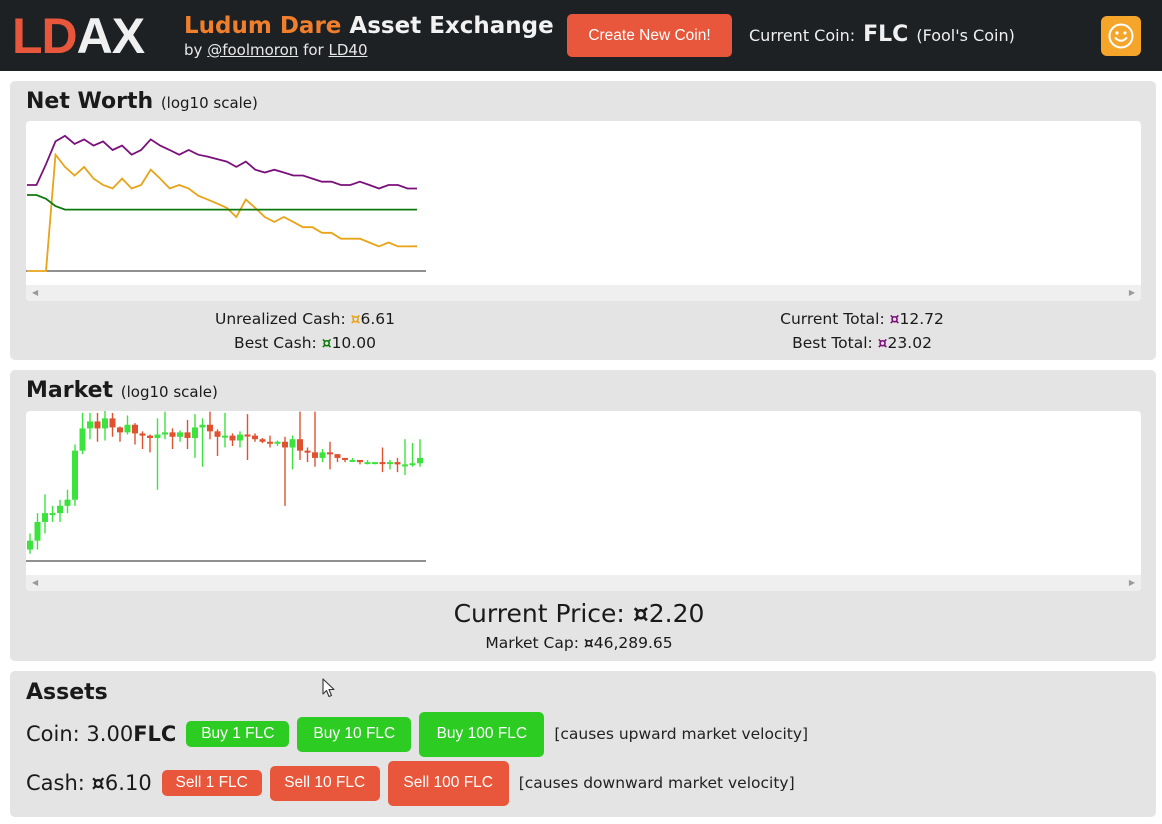  Describe the element at coordinates (53, 734) in the screenshot. I see `coin-label: Coin:` at that location.